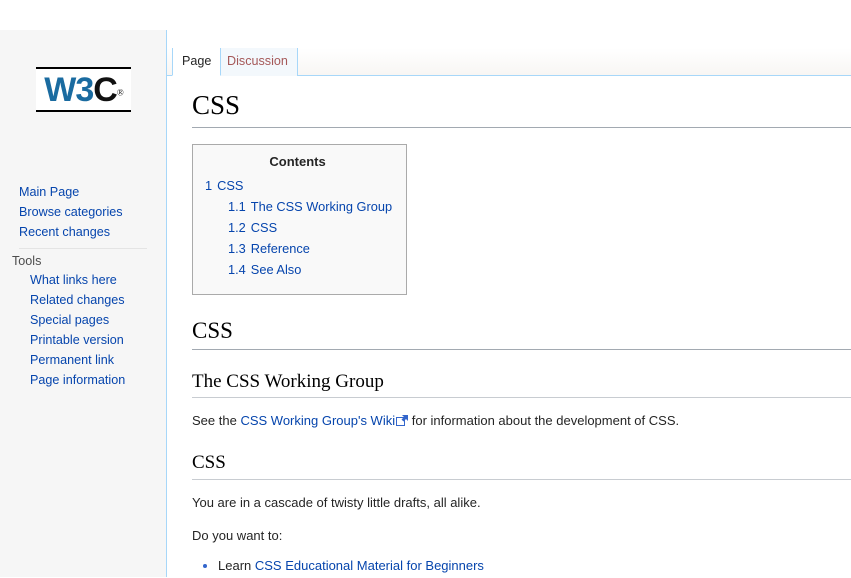 Image resolution: width=851 pixels, height=578 pixels. Describe the element at coordinates (509, 62) in the screenshot. I see `namespace-tab-strip: Page Discussion` at that location.